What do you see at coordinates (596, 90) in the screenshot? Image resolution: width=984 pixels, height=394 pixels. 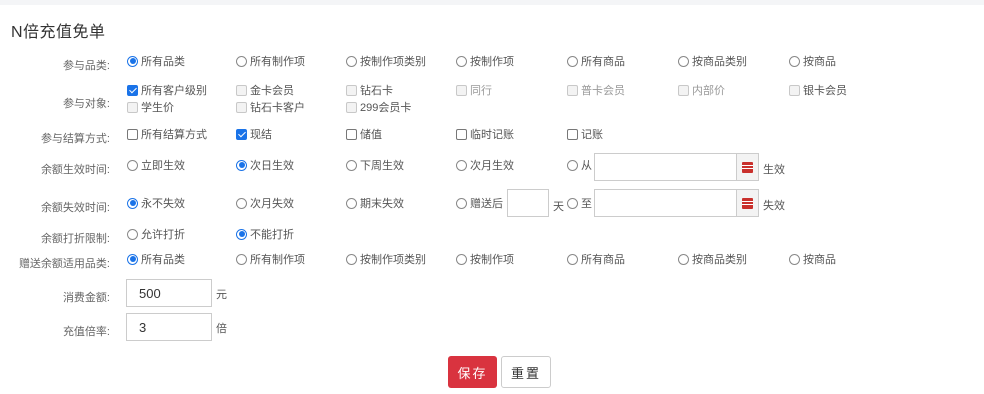 I see `target-option-regular-member: 普卡会员` at bounding box center [596, 90].